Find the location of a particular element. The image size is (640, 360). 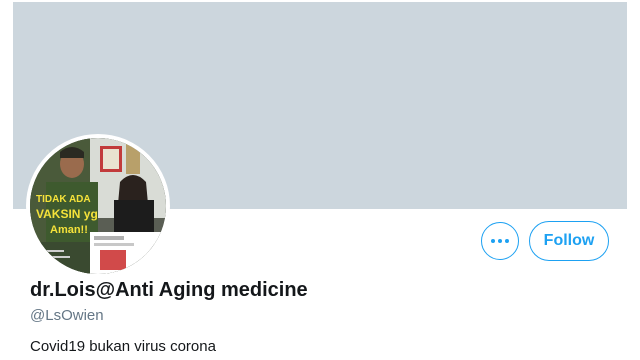

avatar-overlay-line-3: Aman!! is located at coordinates (69, 230).